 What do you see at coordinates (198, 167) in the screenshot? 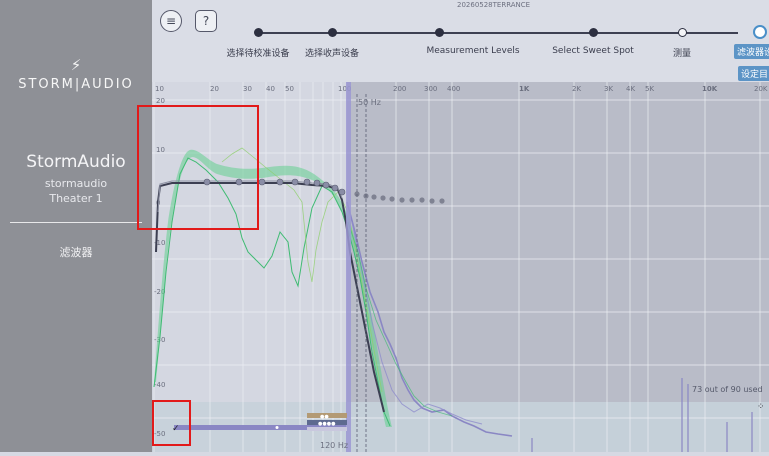
I see `highlight-box-low-frequency` at bounding box center [198, 167].